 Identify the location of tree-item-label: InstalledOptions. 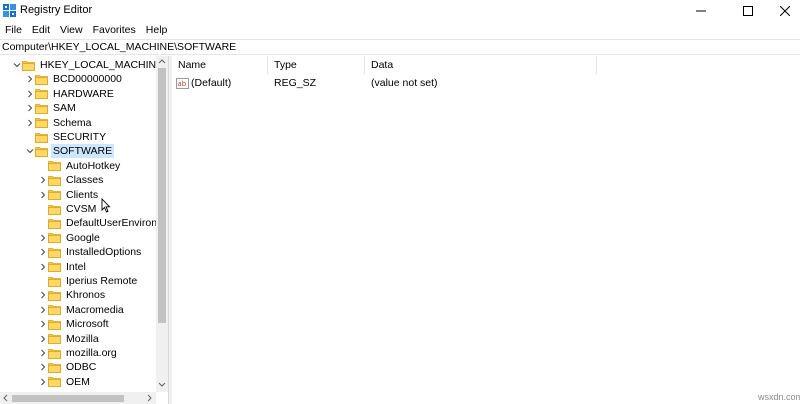
(104, 252).